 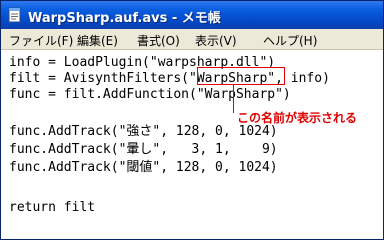 I want to click on annotation-label: この名前が表示される, so click(x=297, y=118).